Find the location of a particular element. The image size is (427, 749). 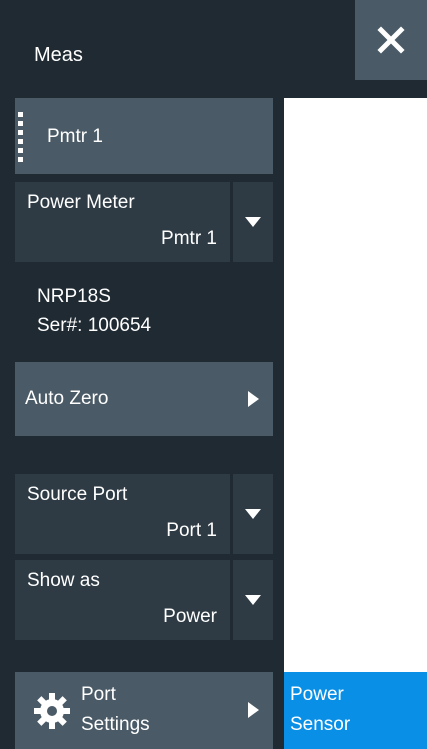

port-settings-button: Port Settings is located at coordinates (144, 710).